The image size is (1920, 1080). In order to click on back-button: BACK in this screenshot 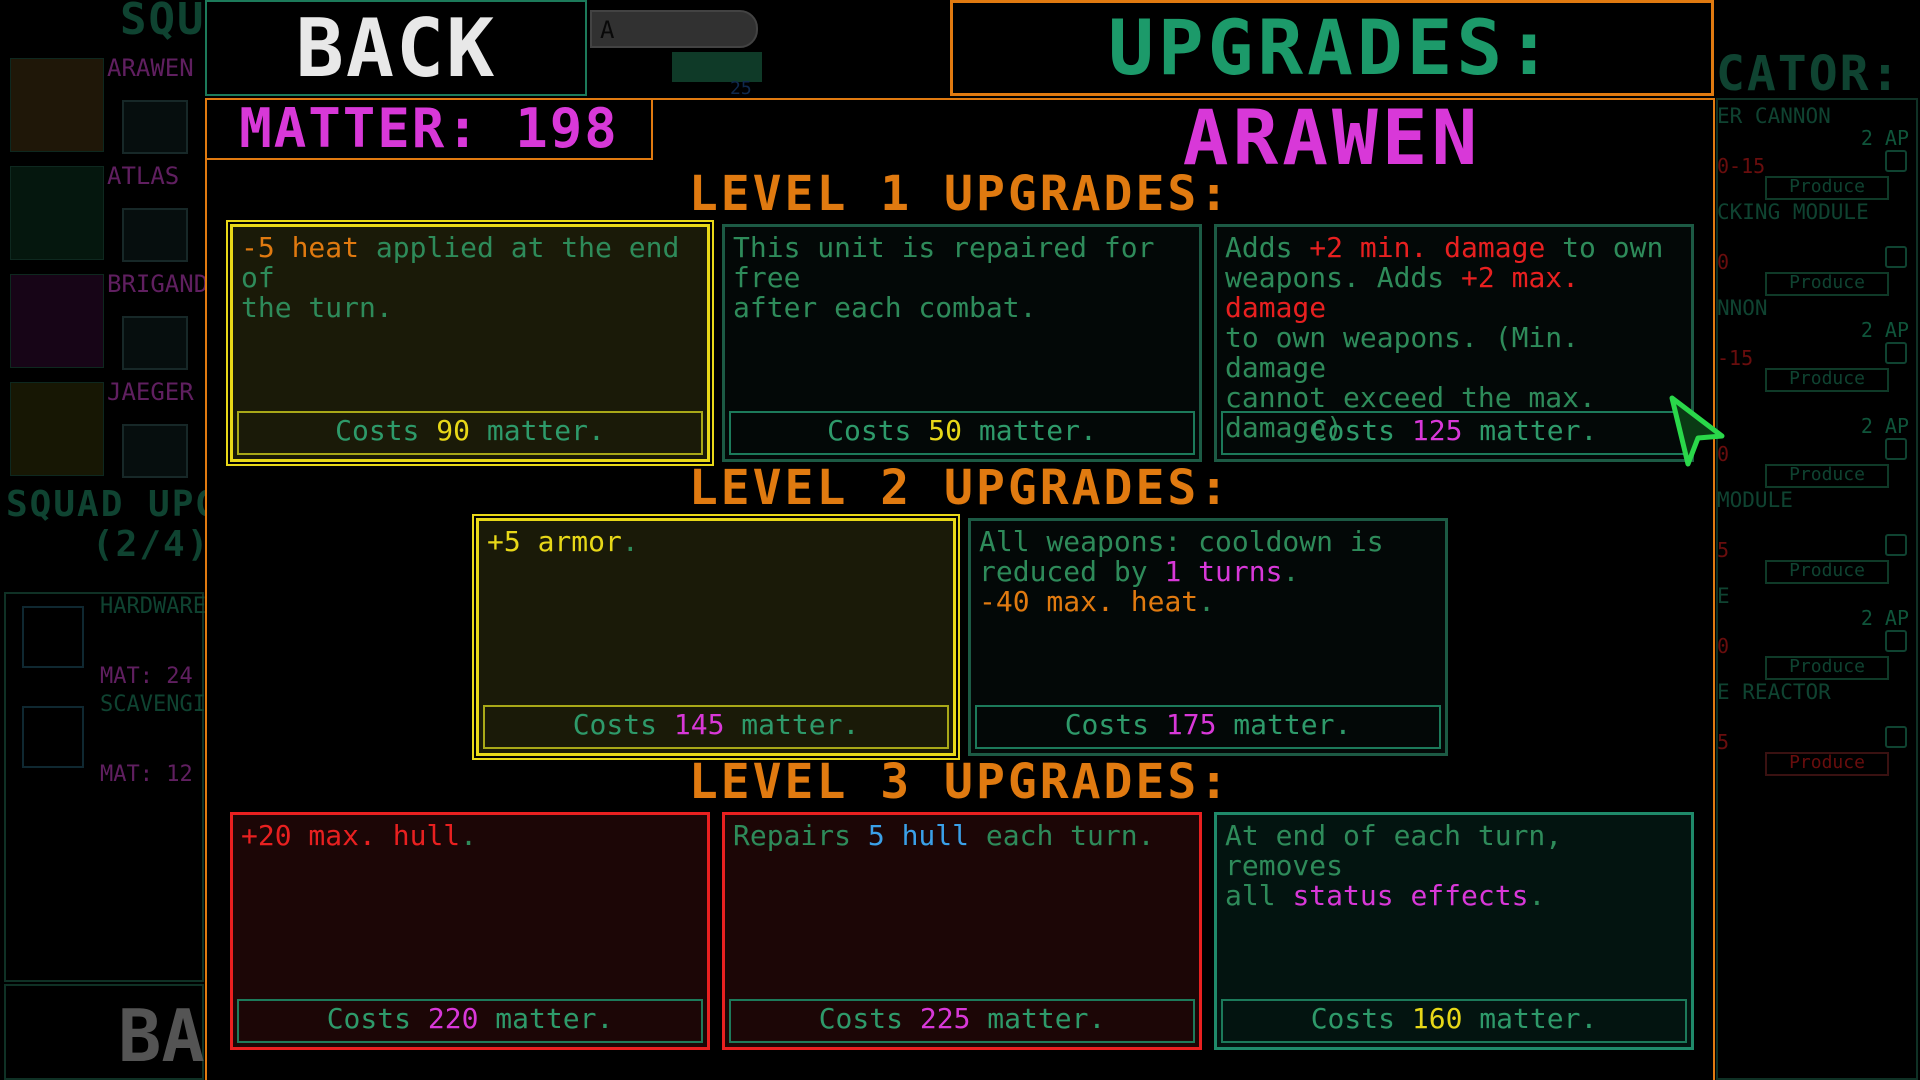, I will do `click(396, 48)`.